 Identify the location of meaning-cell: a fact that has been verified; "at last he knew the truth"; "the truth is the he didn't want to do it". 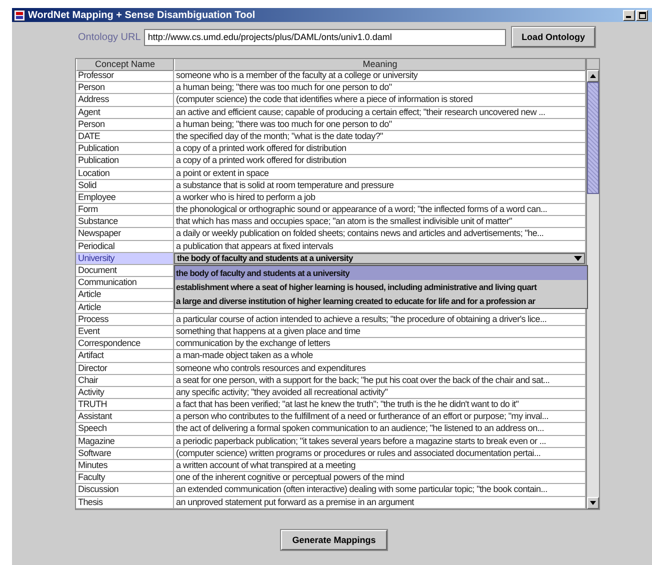
(380, 405).